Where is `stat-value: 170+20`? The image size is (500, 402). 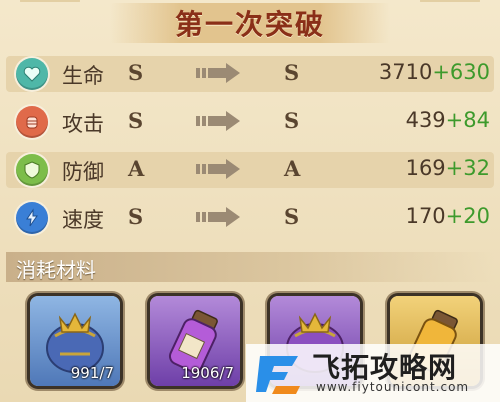
stat-value: 170+20 is located at coordinates (448, 216).